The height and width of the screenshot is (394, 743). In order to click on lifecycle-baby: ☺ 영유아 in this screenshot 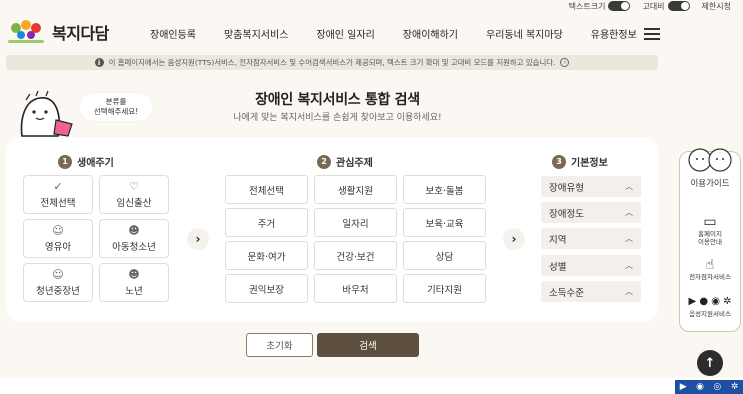, I will do `click(58, 238)`.